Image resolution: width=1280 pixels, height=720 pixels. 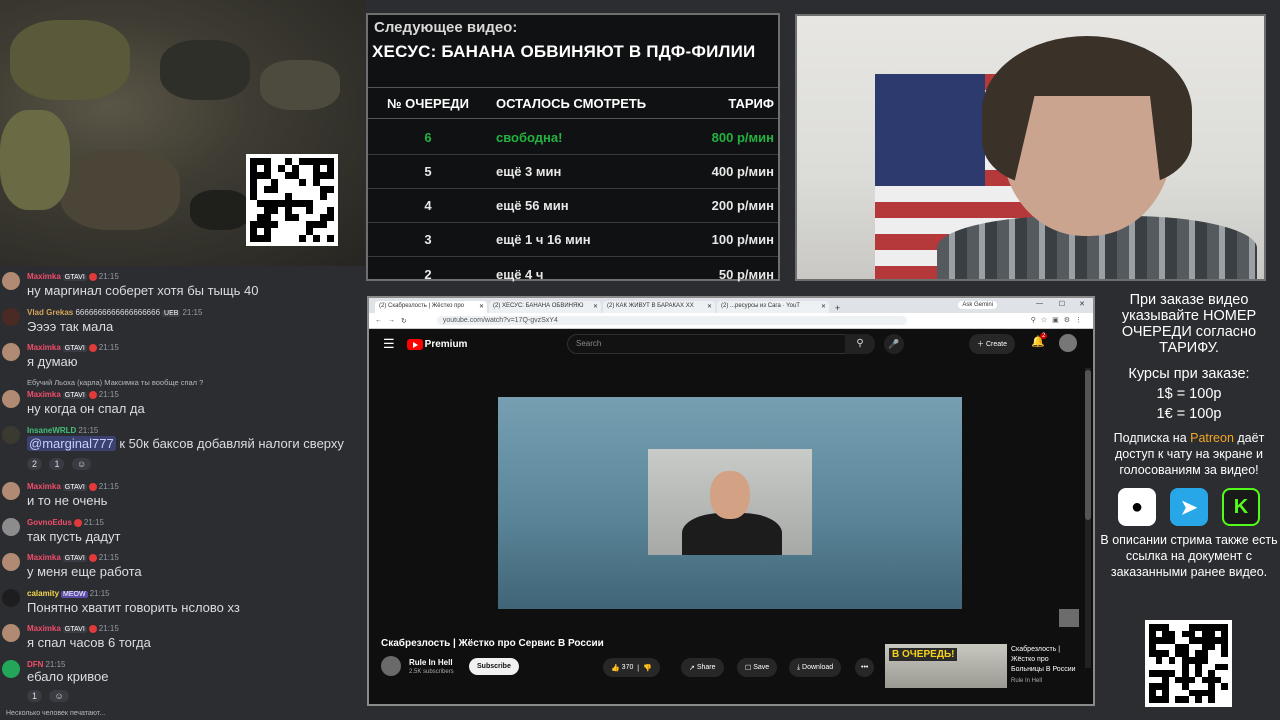 I want to click on subscriber-count: 2.5K subscribers, so click(x=431, y=672).